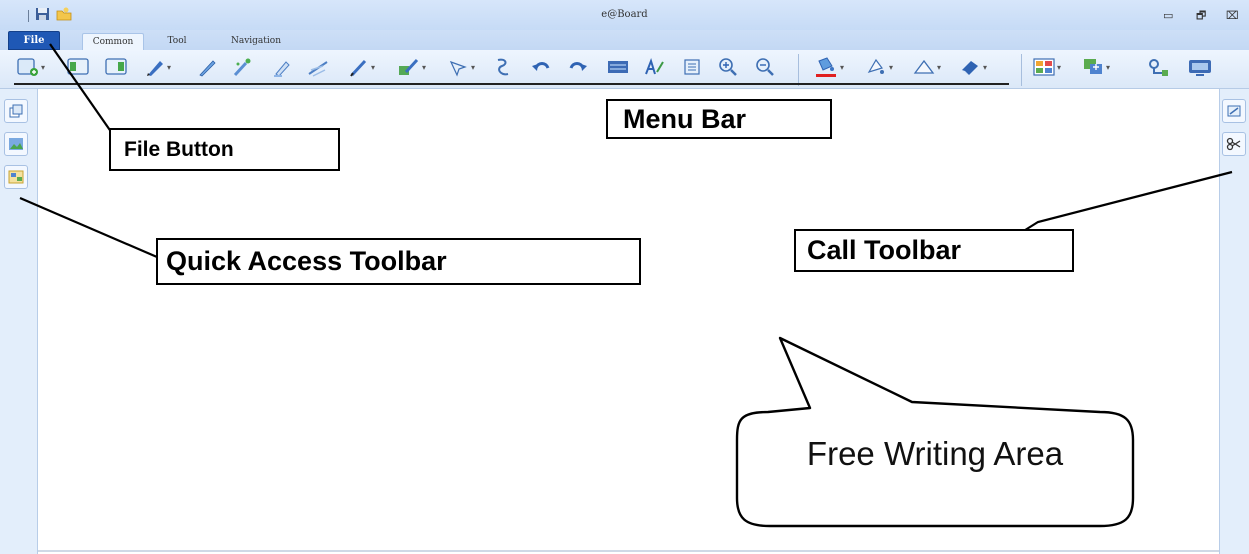  Describe the element at coordinates (972, 67) in the screenshot. I see `eraser-icon: ▾` at that location.